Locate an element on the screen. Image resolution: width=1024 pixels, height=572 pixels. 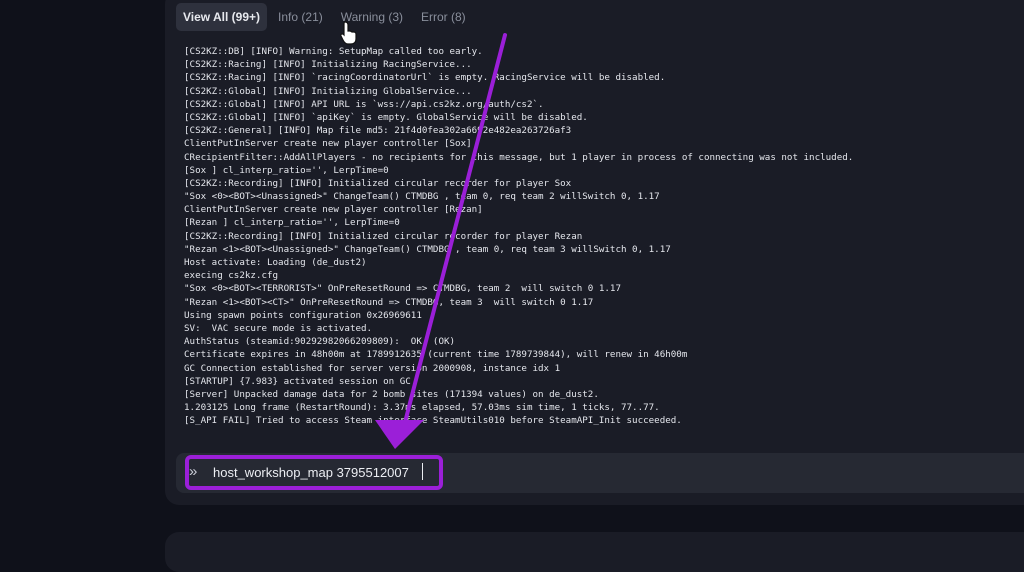
log-line: SV: VAC secure mode is activated. is located at coordinates (278, 328).